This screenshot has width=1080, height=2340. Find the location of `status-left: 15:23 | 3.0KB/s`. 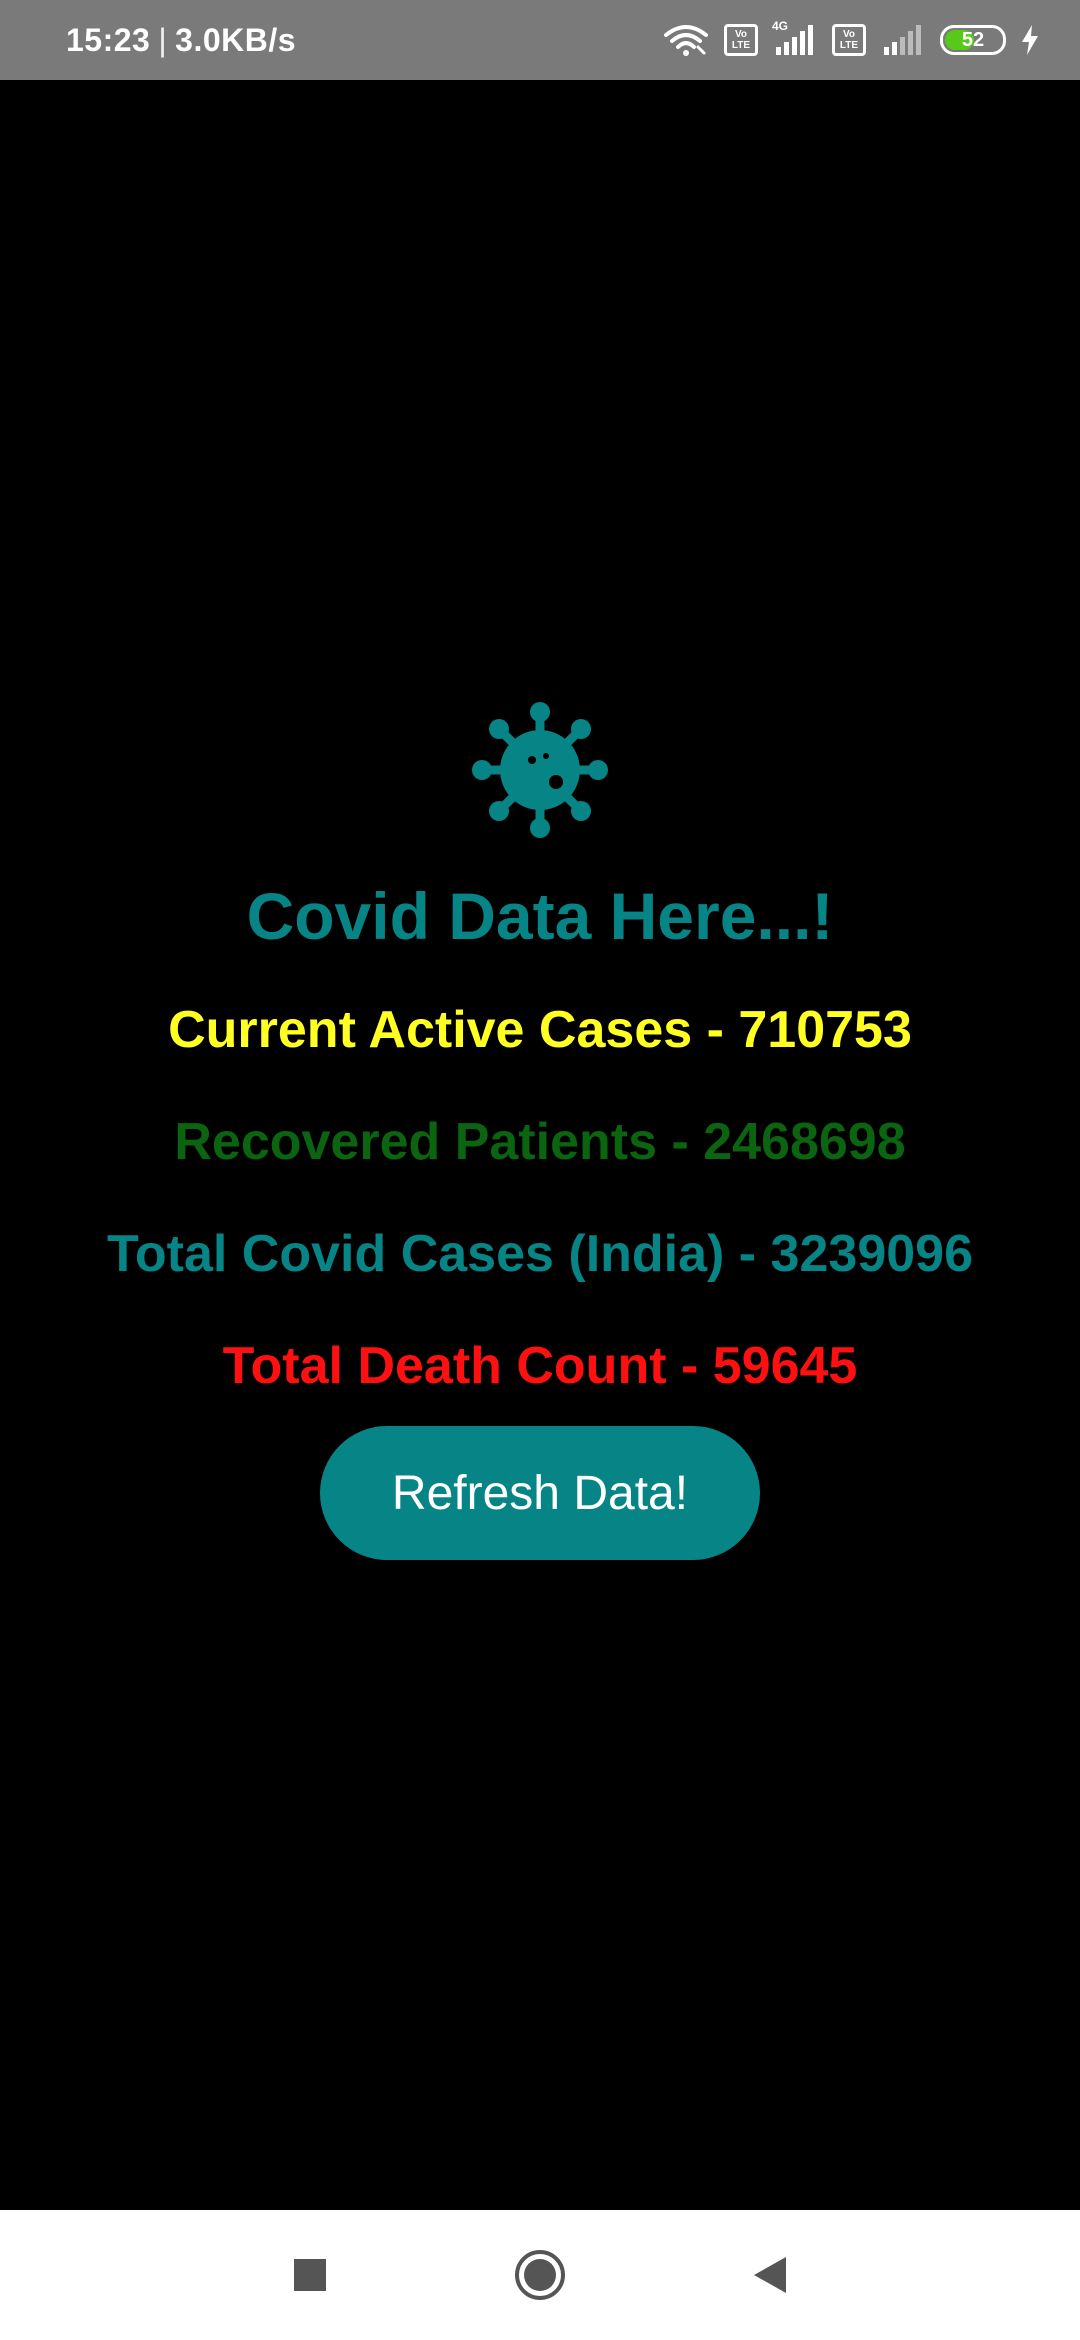

status-left: 15:23 | 3.0KB/s is located at coordinates (181, 40).